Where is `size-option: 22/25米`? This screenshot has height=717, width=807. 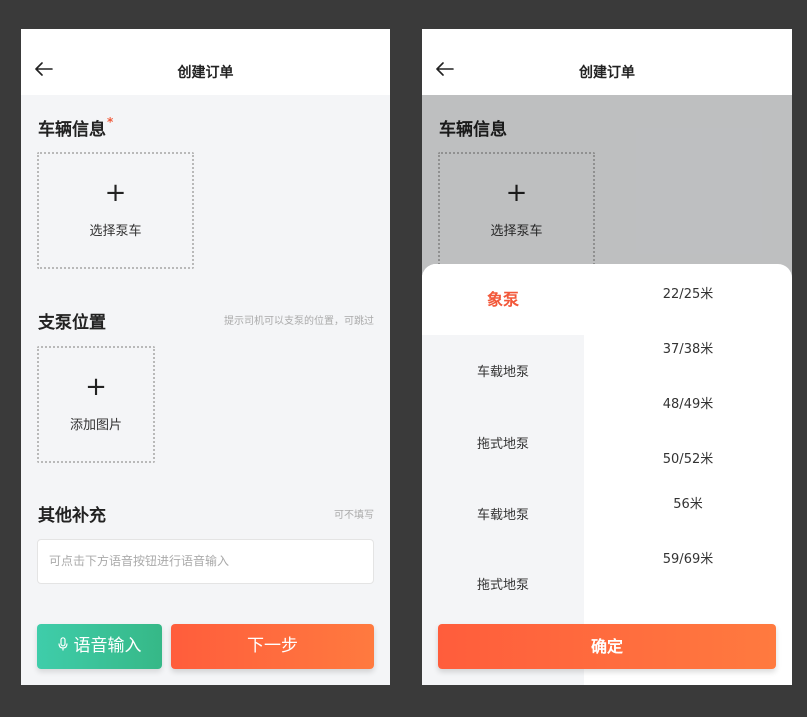
size-option: 22/25米 is located at coordinates (688, 292).